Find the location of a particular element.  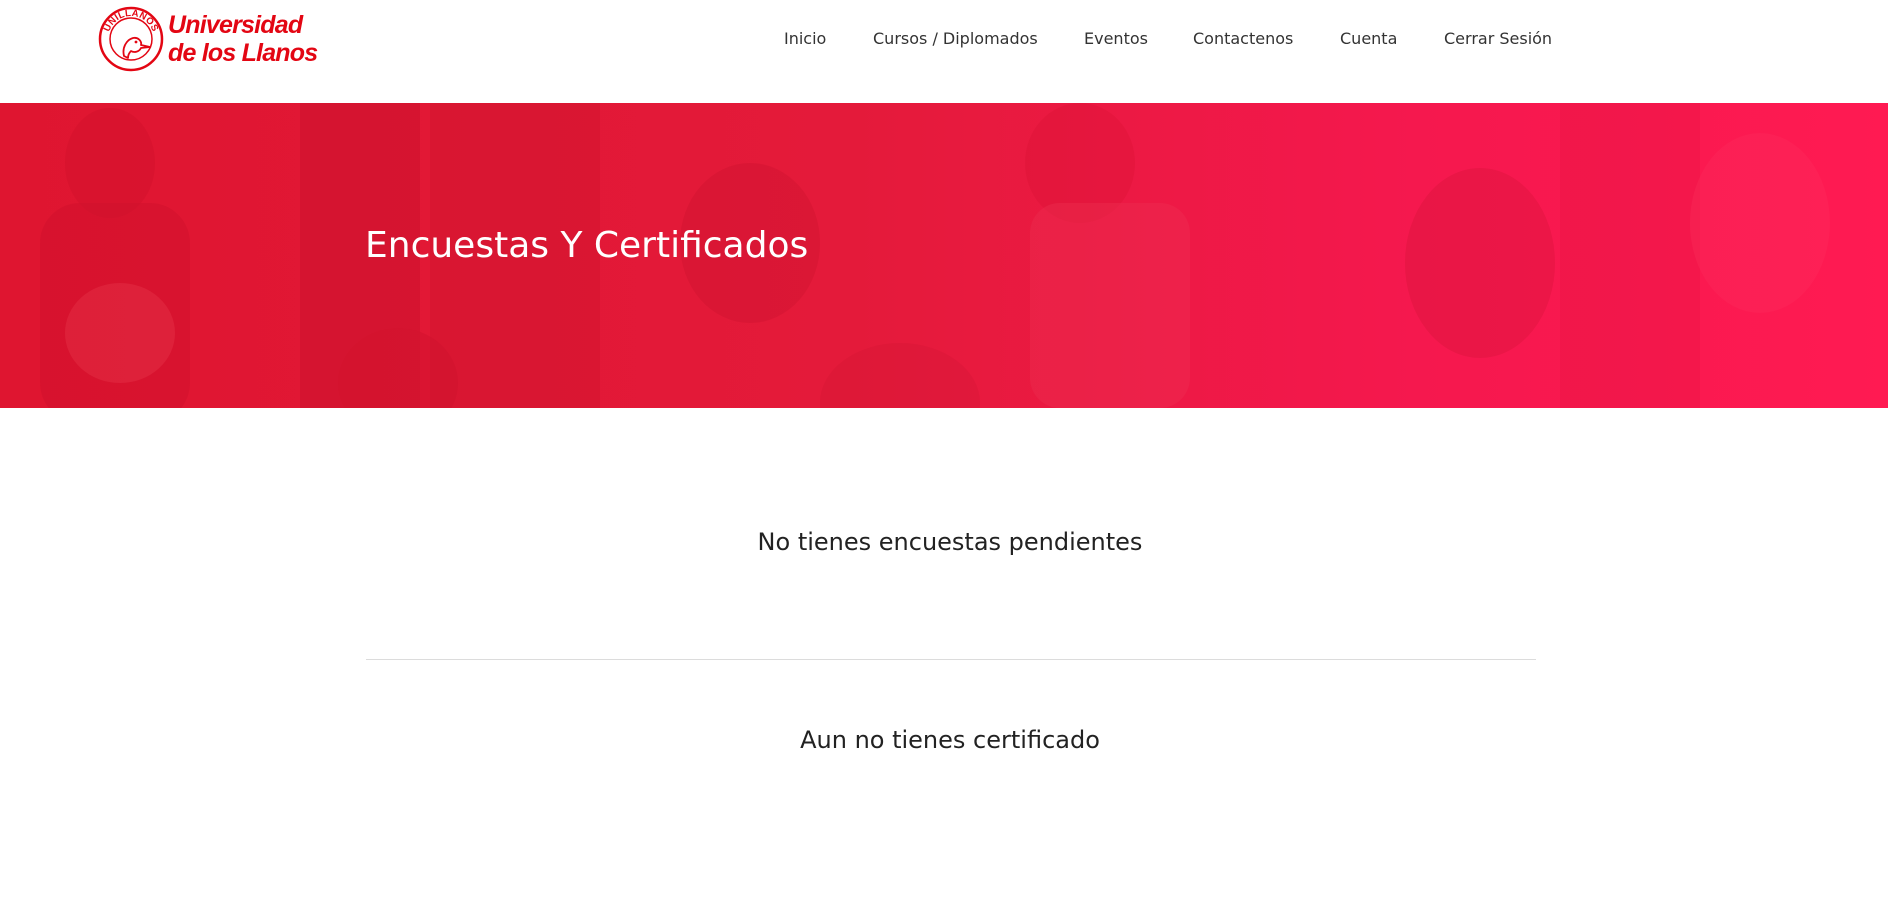

university-logo: UNILLANOS Universidad de los Llanos is located at coordinates (208, 39).